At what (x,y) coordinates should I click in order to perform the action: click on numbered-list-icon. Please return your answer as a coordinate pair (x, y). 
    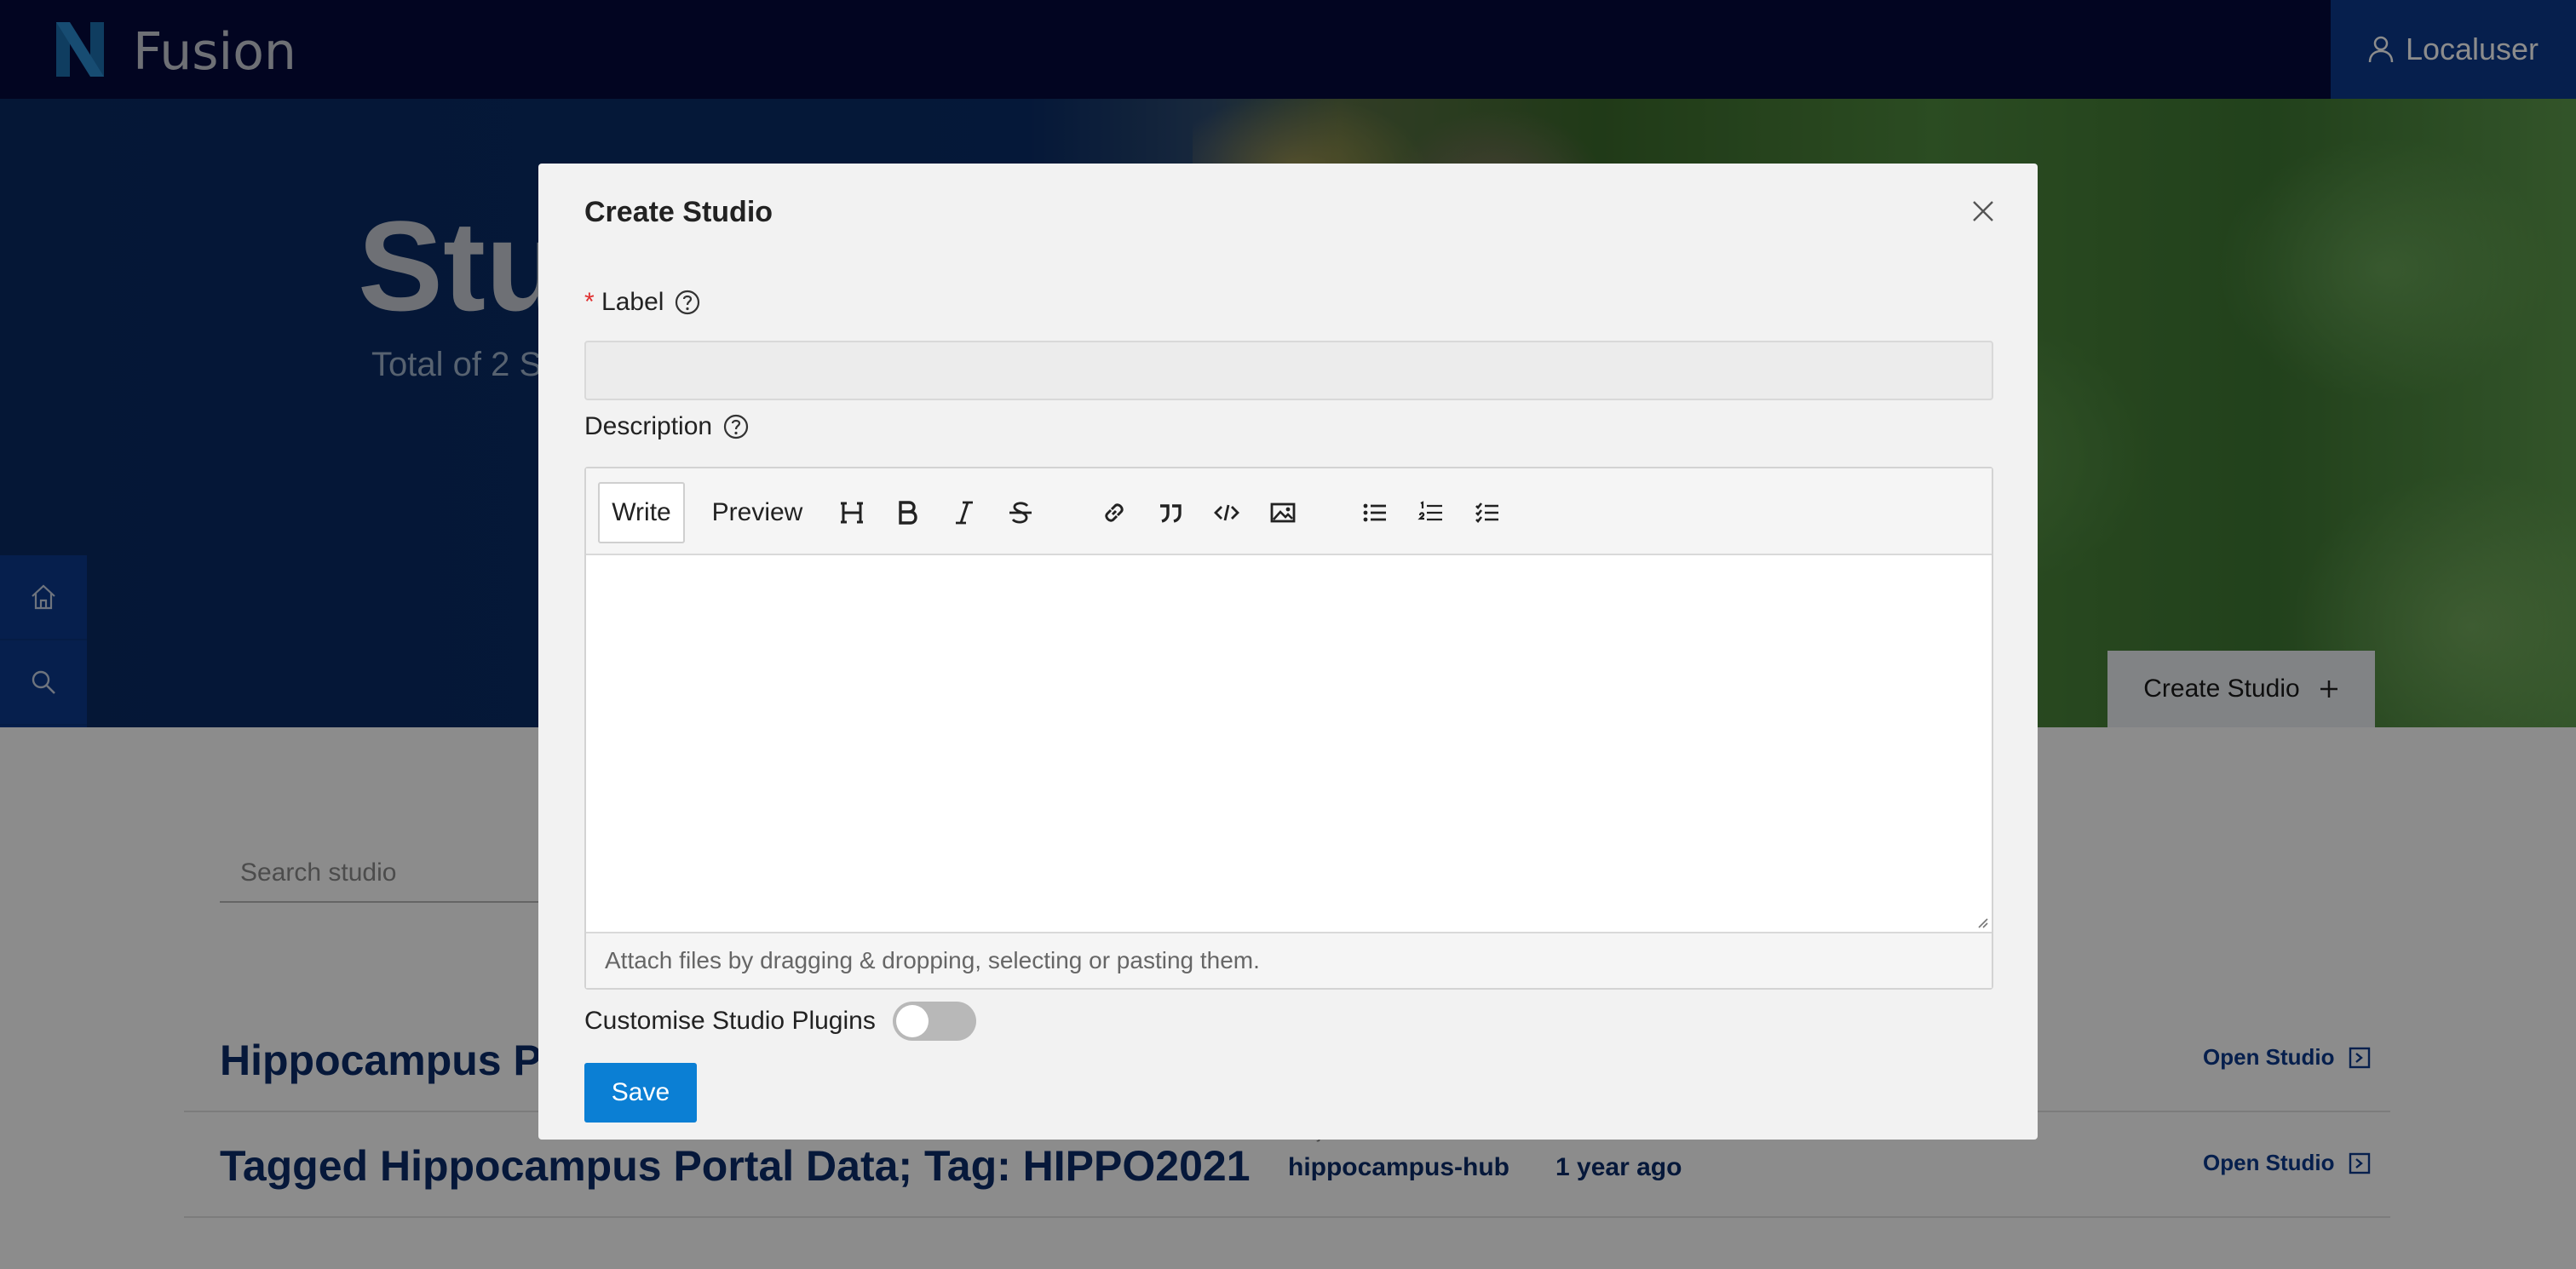
    Looking at the image, I should click on (1431, 512).